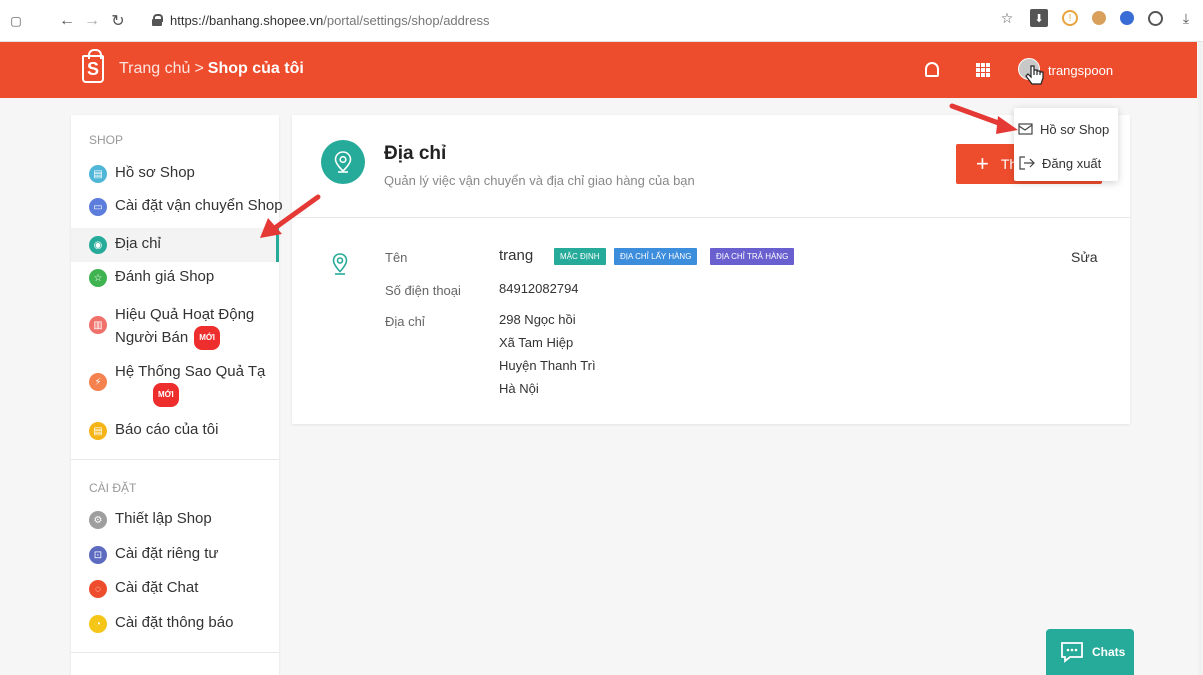 This screenshot has width=1203, height=675. I want to click on sidebar-section-settings: CÀI ĐẶT, so click(113, 488).